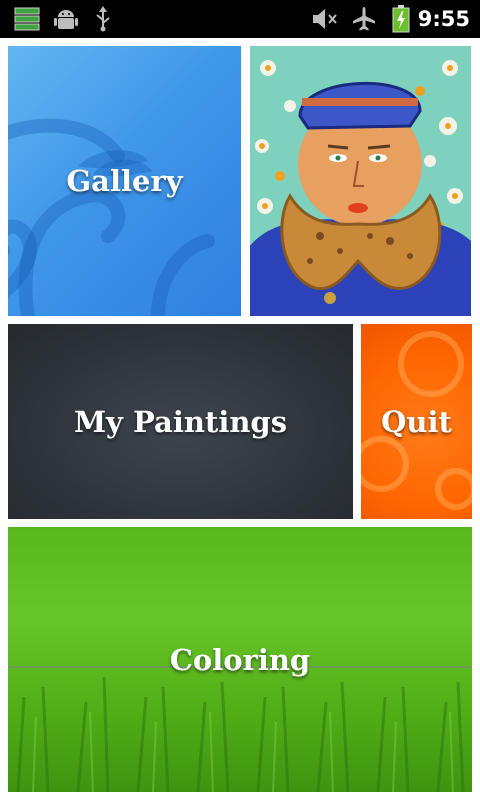  I want to click on storage-icon, so click(27, 19).